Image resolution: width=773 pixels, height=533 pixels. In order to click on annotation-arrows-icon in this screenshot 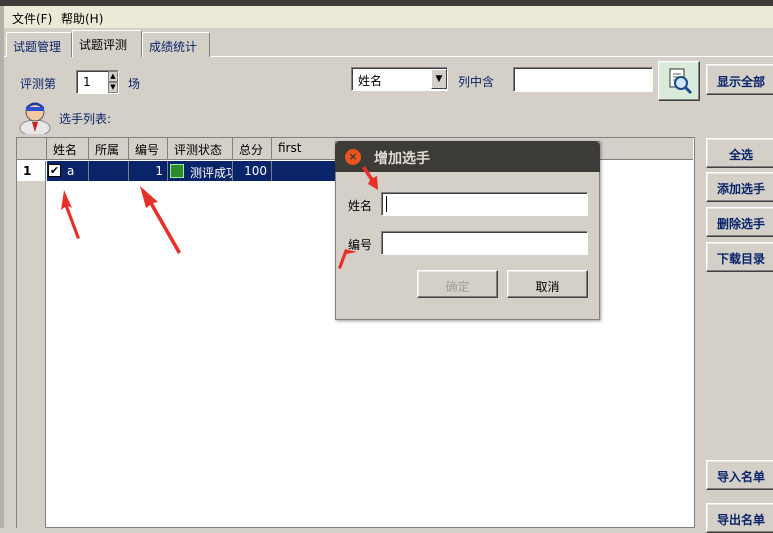, I will do `click(219, 217)`.